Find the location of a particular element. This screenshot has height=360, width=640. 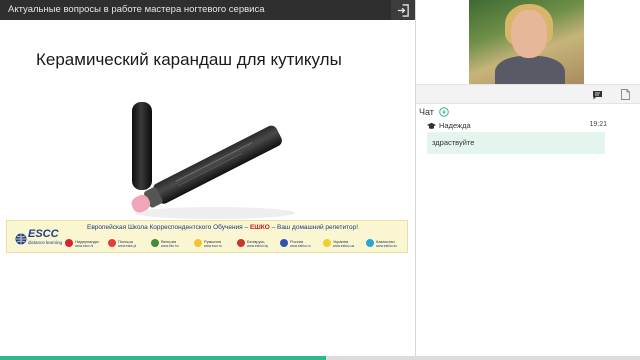

panel-tabs is located at coordinates (528, 94).